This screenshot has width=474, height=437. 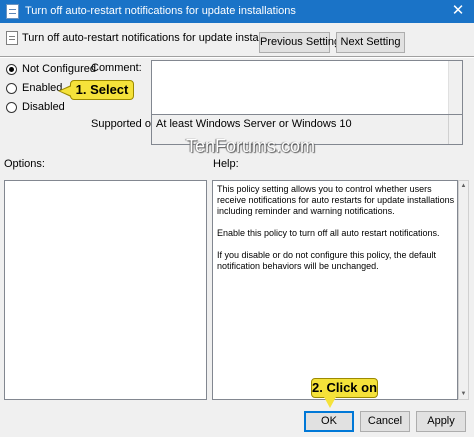 I want to click on radio-enabled: Enabled, so click(x=34, y=88).